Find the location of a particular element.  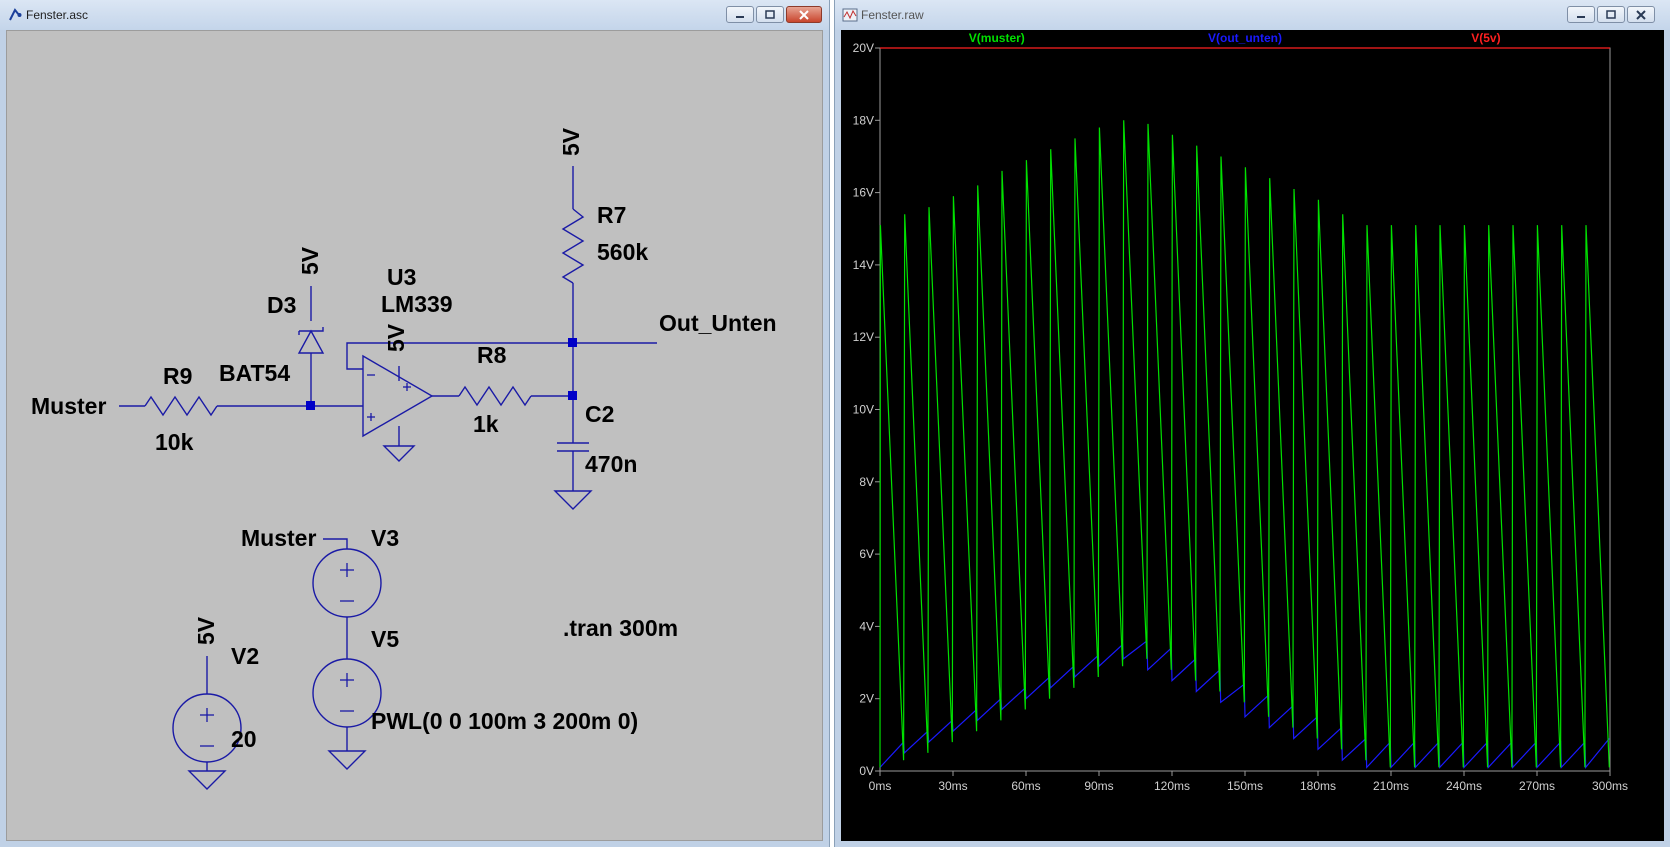

label-muster-in: Muster is located at coordinates (68, 406).